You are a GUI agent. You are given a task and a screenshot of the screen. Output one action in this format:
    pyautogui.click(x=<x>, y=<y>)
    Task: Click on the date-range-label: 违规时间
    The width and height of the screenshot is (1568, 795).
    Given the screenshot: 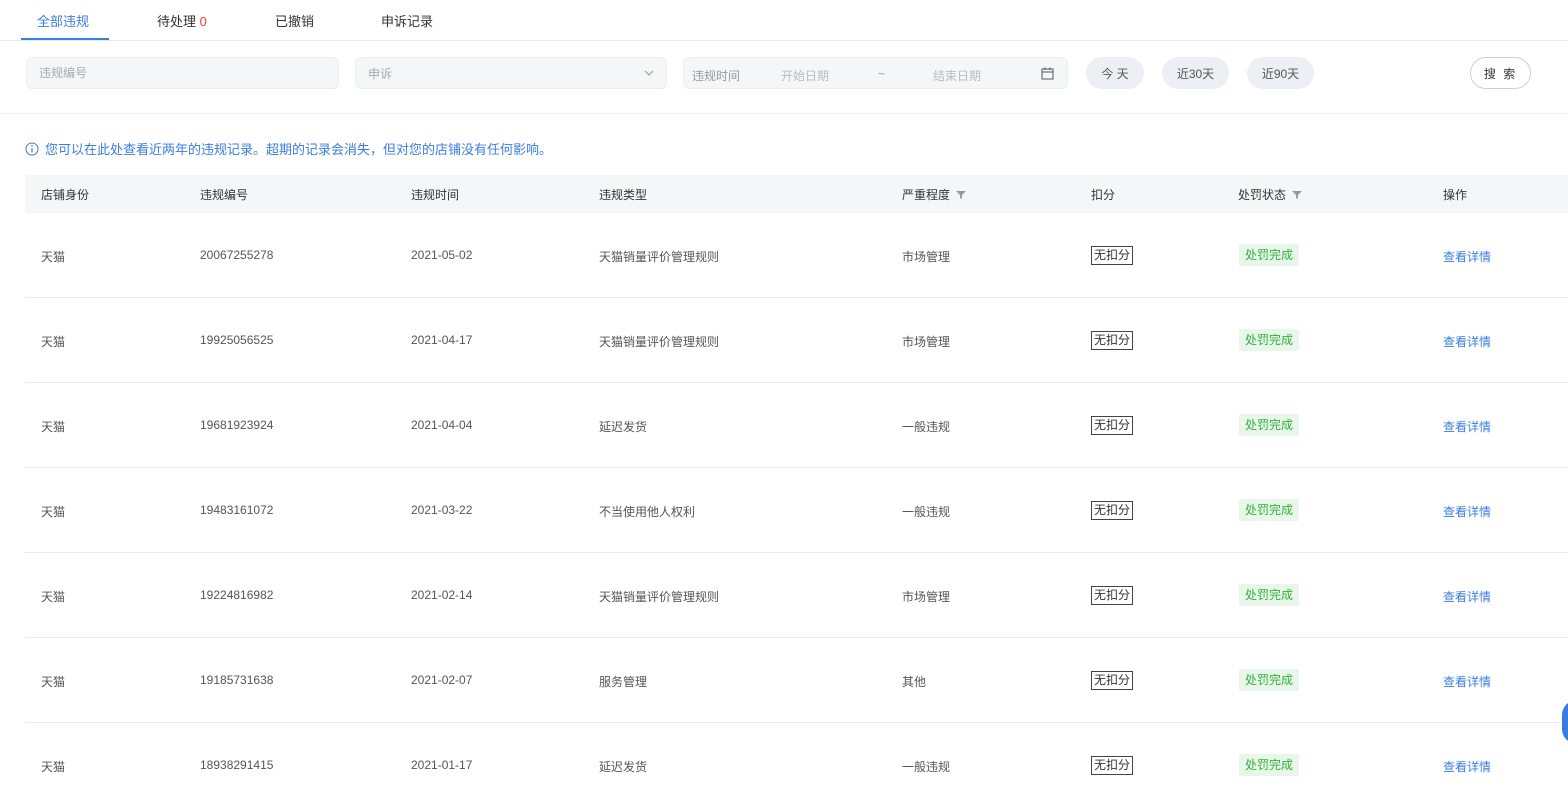 What is the action you would take?
    pyautogui.click(x=716, y=76)
    